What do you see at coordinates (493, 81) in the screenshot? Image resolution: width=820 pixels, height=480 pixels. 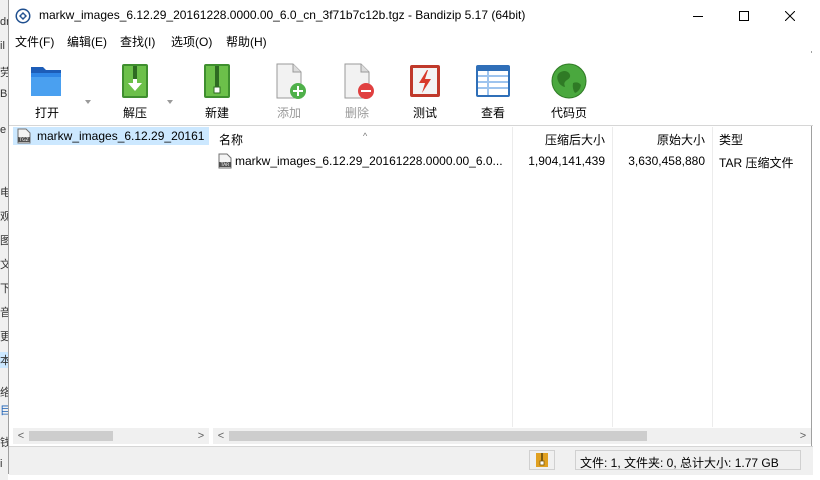 I see `view-icon` at bounding box center [493, 81].